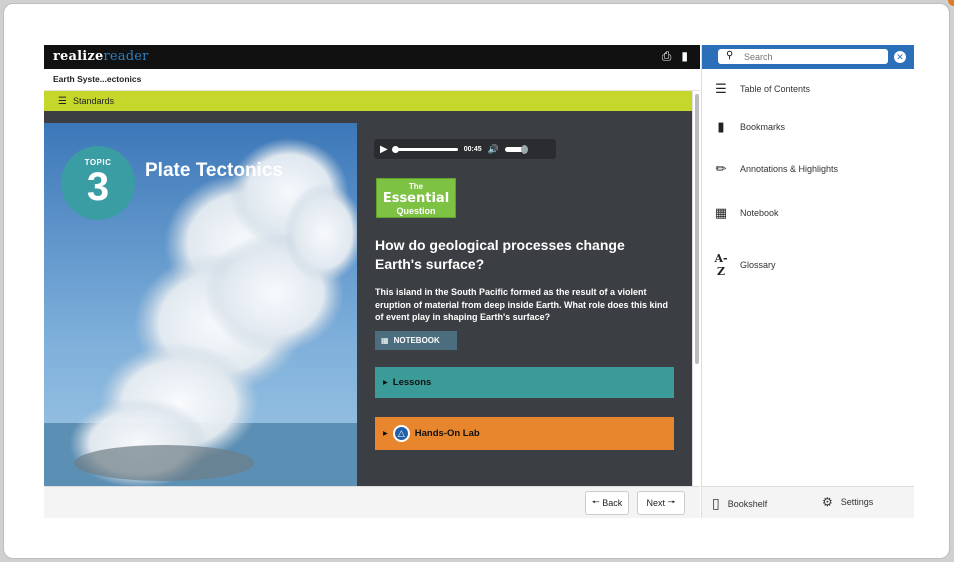  Describe the element at coordinates (656, 503) in the screenshot. I see `next-label: Next` at that location.